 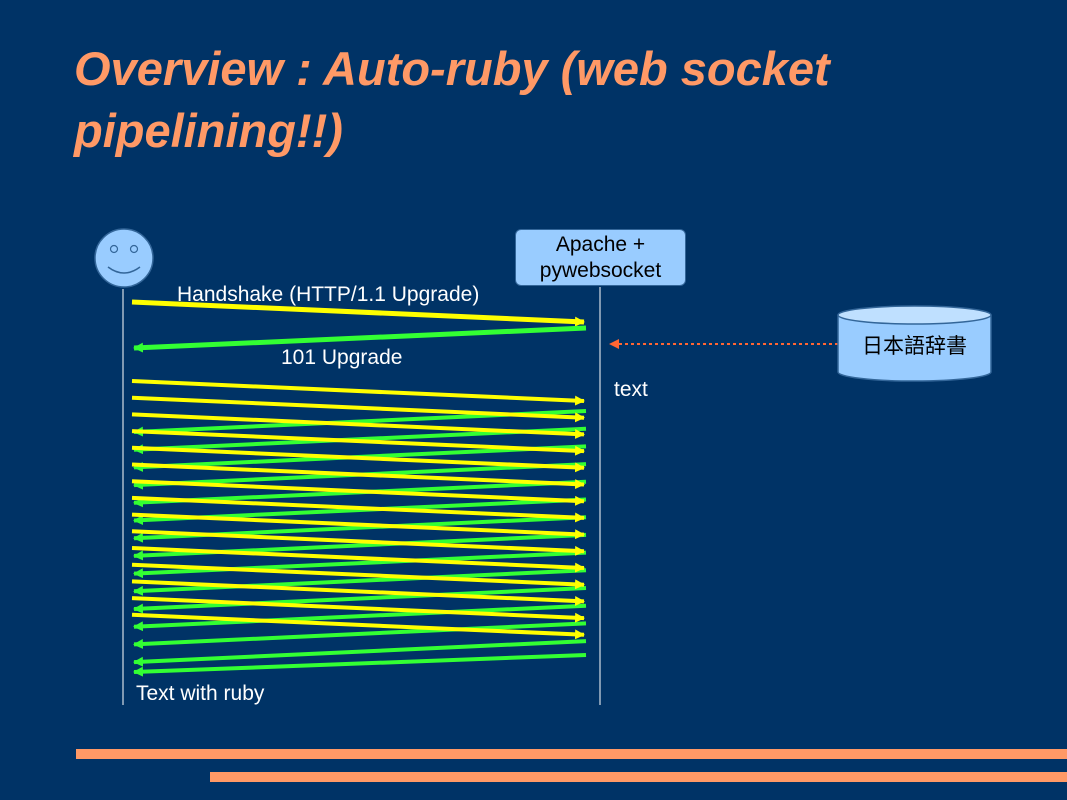 I want to click on decorative-bar-top, so click(x=571, y=754).